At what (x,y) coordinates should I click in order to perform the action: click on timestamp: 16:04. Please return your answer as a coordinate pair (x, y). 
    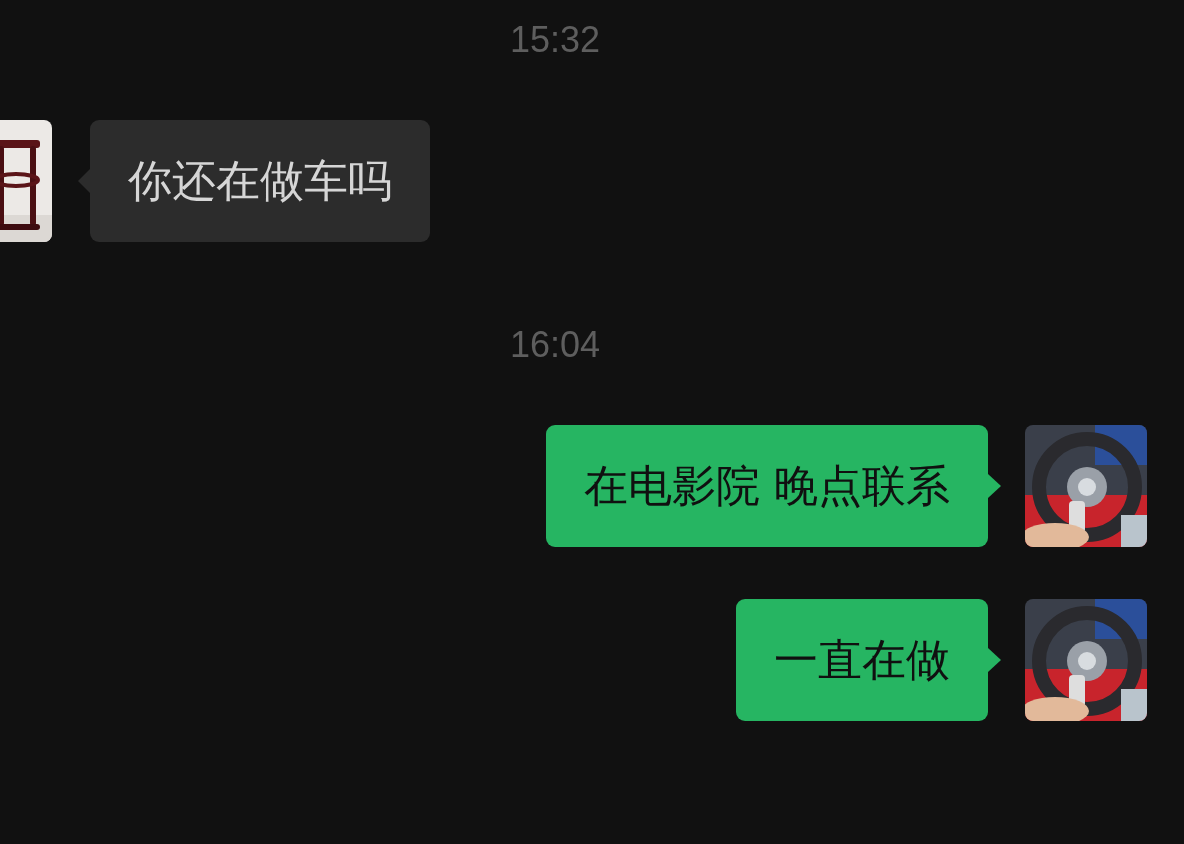
    Looking at the image, I should click on (555, 345).